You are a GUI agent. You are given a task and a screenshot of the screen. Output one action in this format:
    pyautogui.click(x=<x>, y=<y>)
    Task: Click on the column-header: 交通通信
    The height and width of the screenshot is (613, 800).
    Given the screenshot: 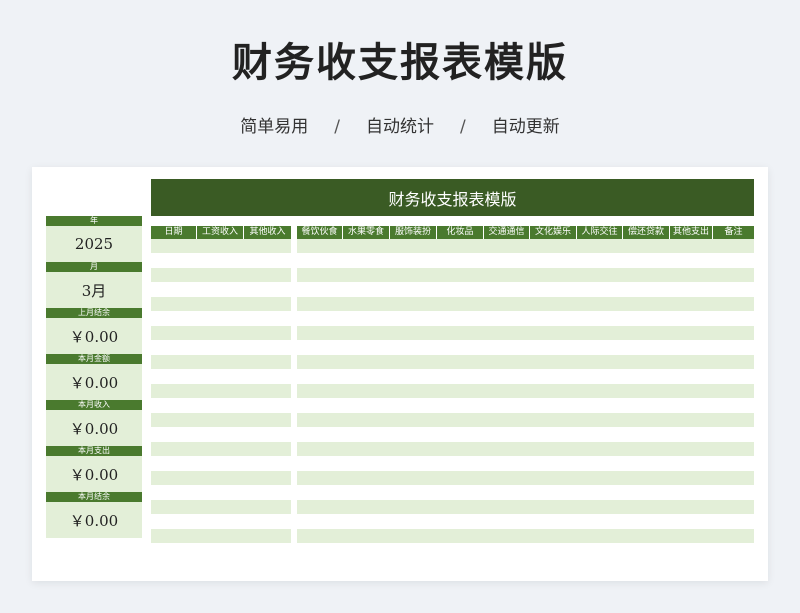 What is the action you would take?
    pyautogui.click(x=507, y=232)
    